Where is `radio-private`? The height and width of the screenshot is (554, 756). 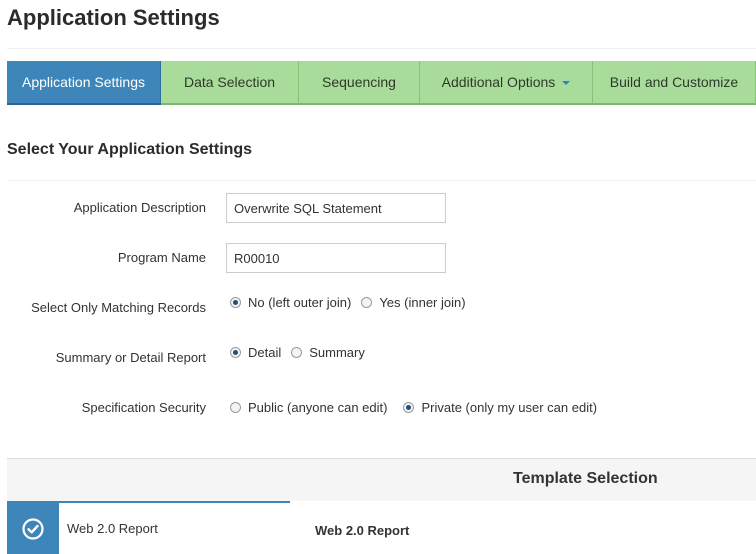
radio-private is located at coordinates (409, 407).